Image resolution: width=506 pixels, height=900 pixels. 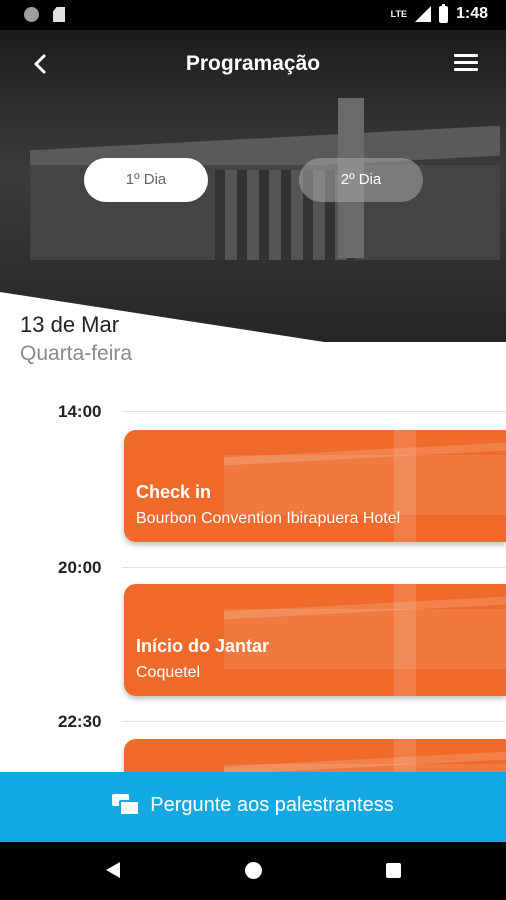 I want to click on event-card: Início do Jantar Coquetel, so click(x=315, y=640).